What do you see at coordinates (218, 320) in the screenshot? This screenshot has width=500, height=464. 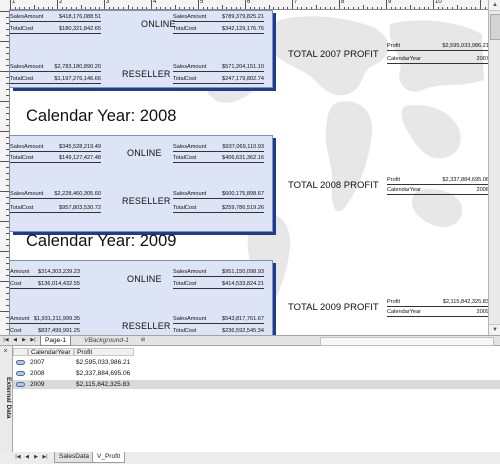 I see `reseller-right-sales-2009: SalesAmount $543,817,761.67` at bounding box center [218, 320].